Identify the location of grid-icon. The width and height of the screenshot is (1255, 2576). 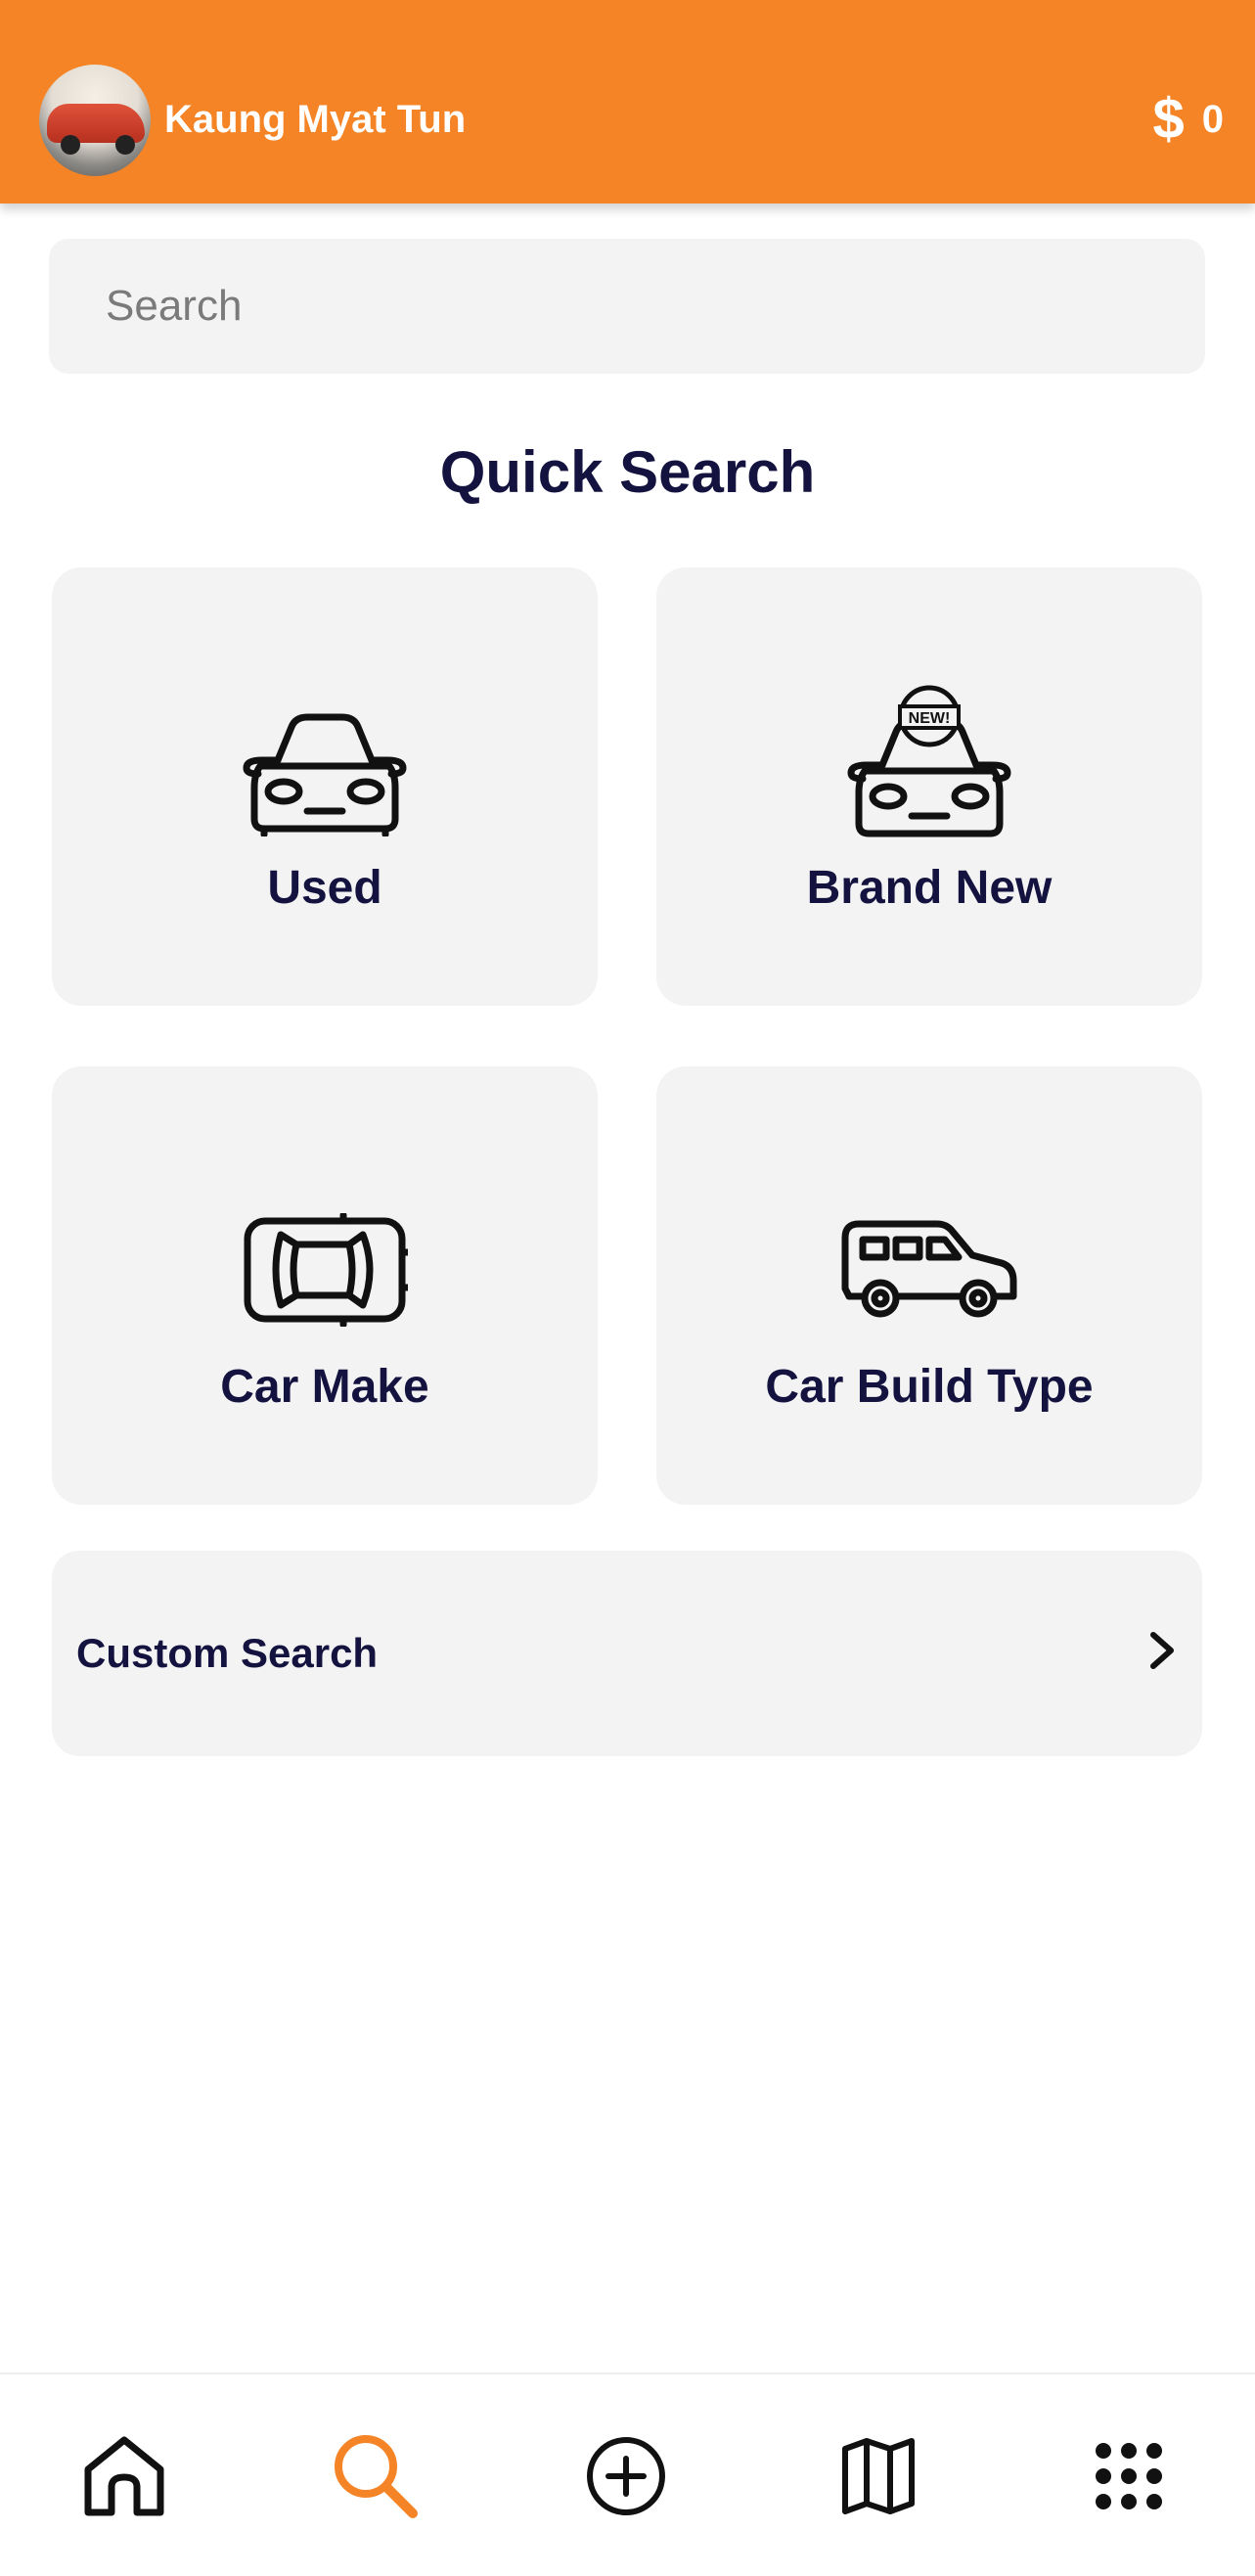
(1129, 2476).